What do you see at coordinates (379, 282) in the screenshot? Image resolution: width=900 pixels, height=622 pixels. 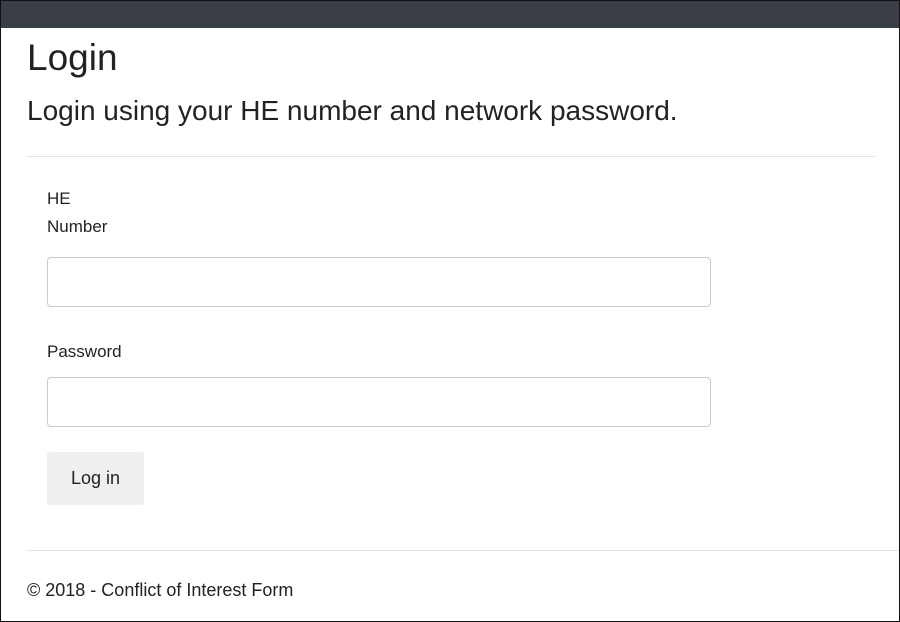 I see `he-number-input` at bounding box center [379, 282].